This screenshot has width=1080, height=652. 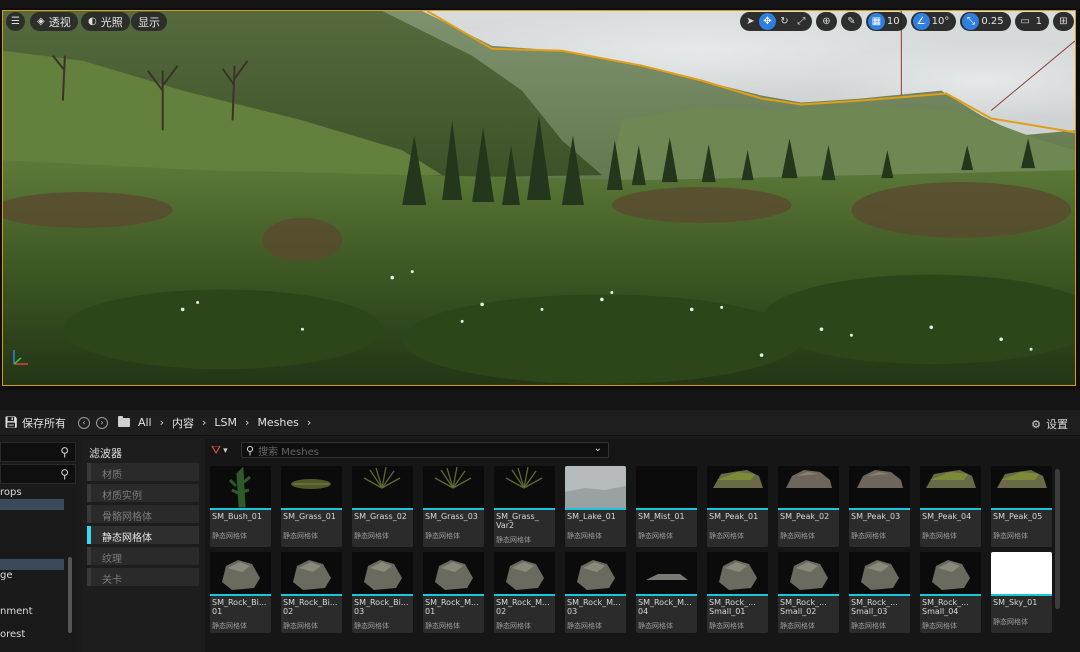 I want to click on asset-tile: SM_Bush_01 静态网格体, so click(x=240, y=506).